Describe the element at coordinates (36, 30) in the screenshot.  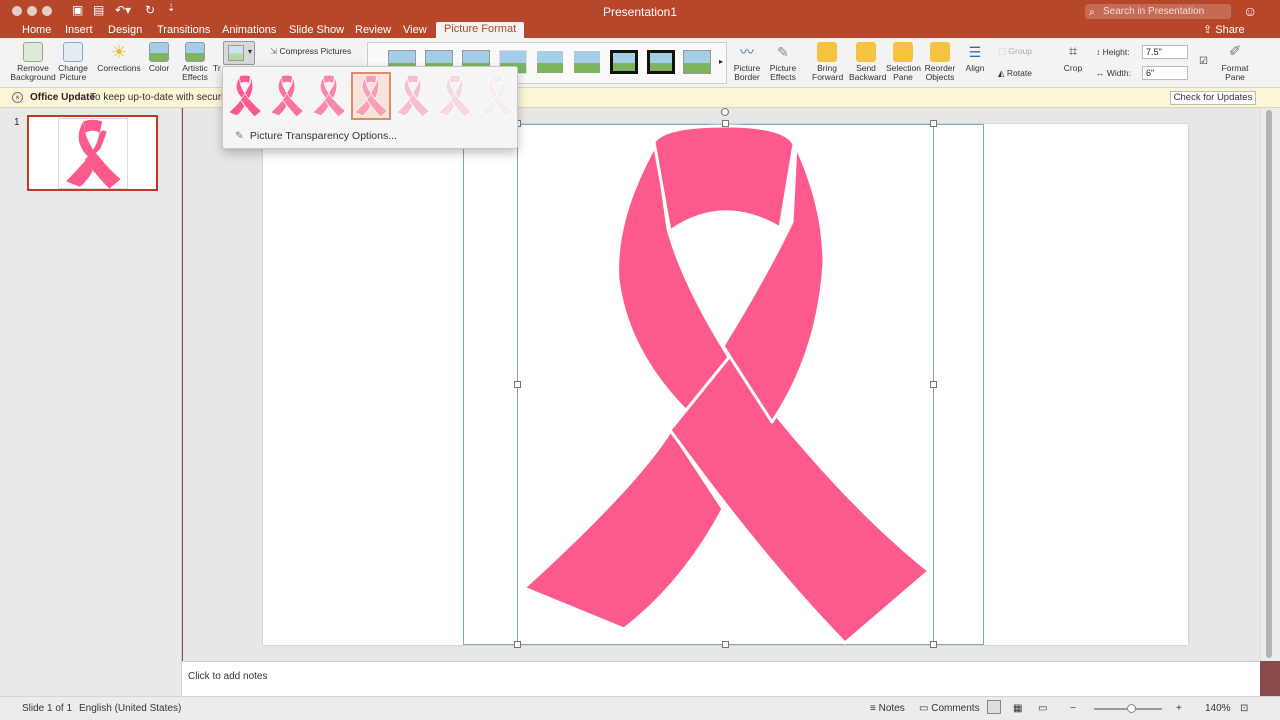
I see `tab-home: Home` at that location.